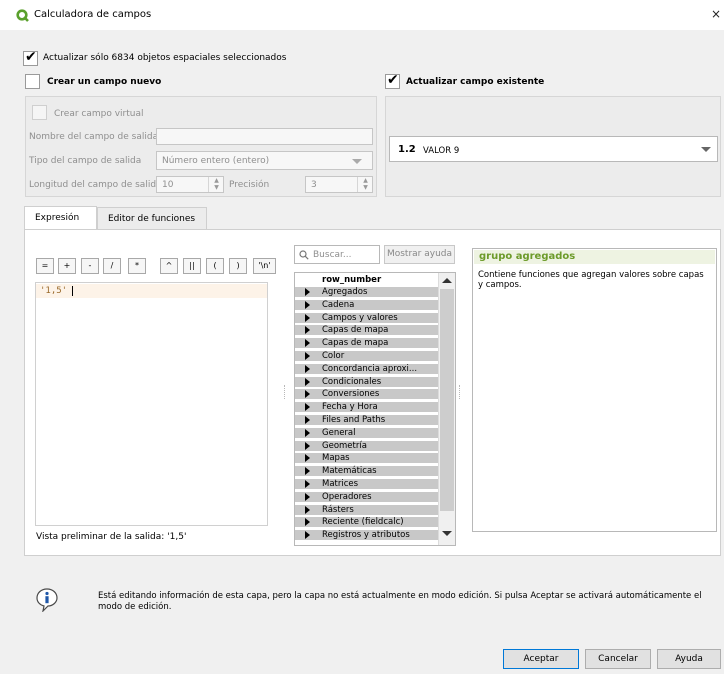  Describe the element at coordinates (216, 161) in the screenshot. I see `output-type-value: Número entero (entero)` at that location.